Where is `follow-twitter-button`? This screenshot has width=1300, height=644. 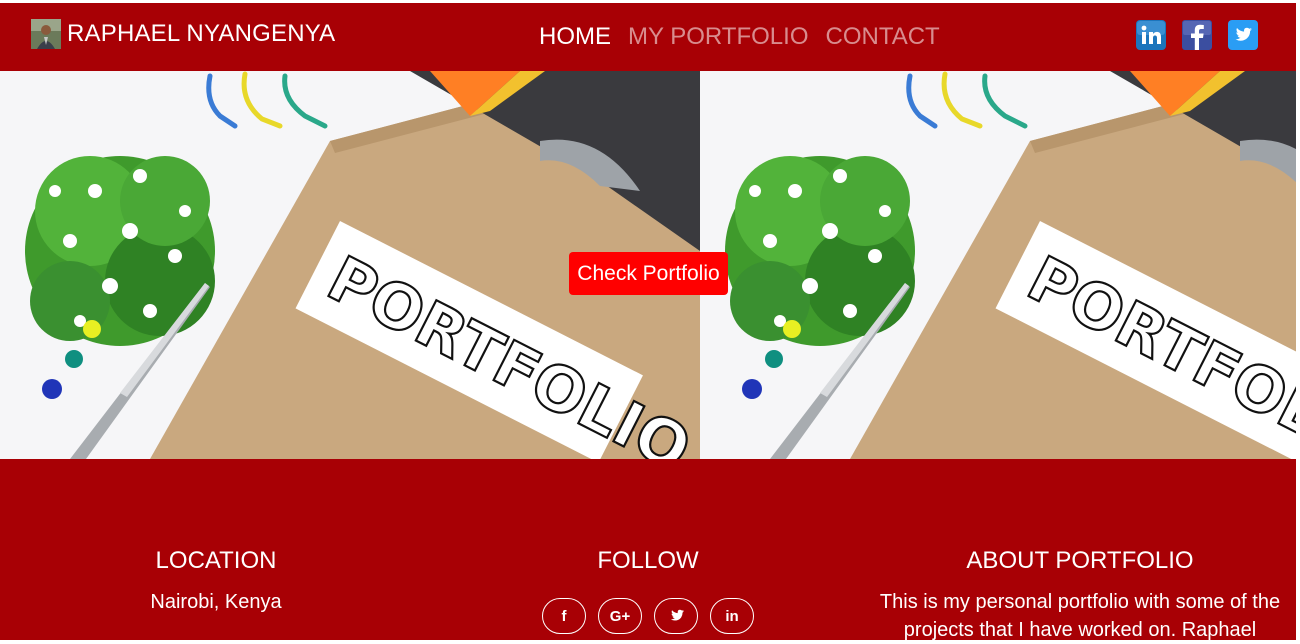
follow-twitter-button is located at coordinates (676, 616).